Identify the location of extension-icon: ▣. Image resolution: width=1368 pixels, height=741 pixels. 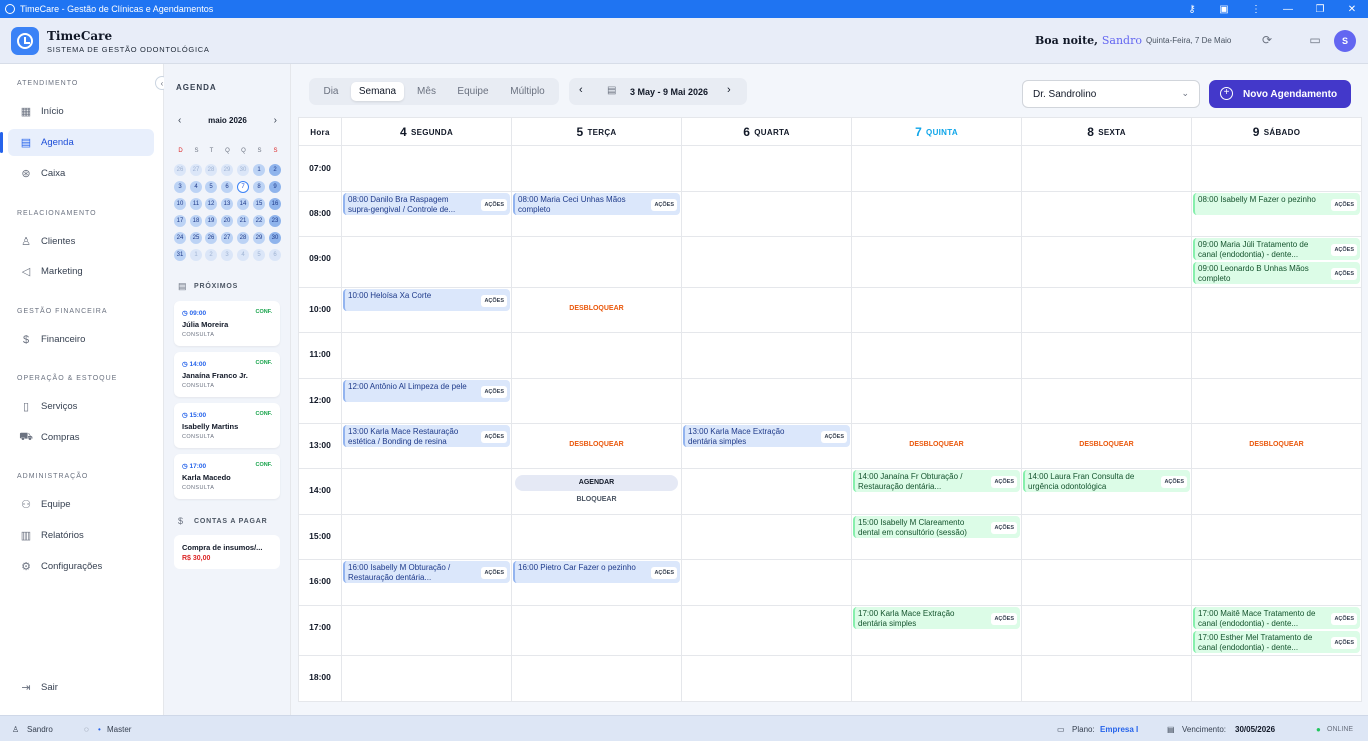
(1224, 9).